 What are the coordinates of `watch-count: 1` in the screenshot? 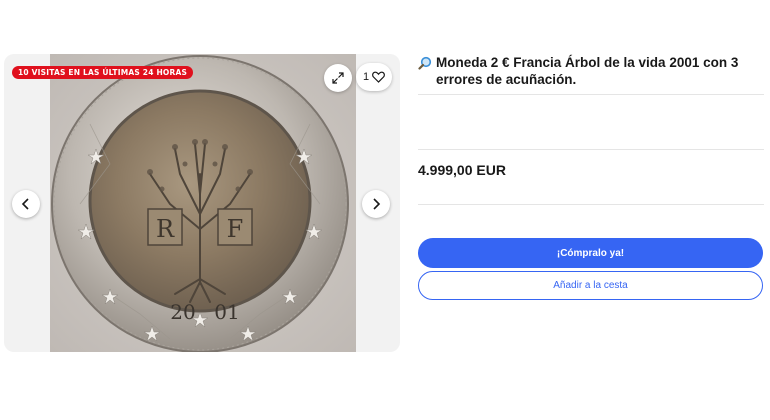 It's located at (366, 77).